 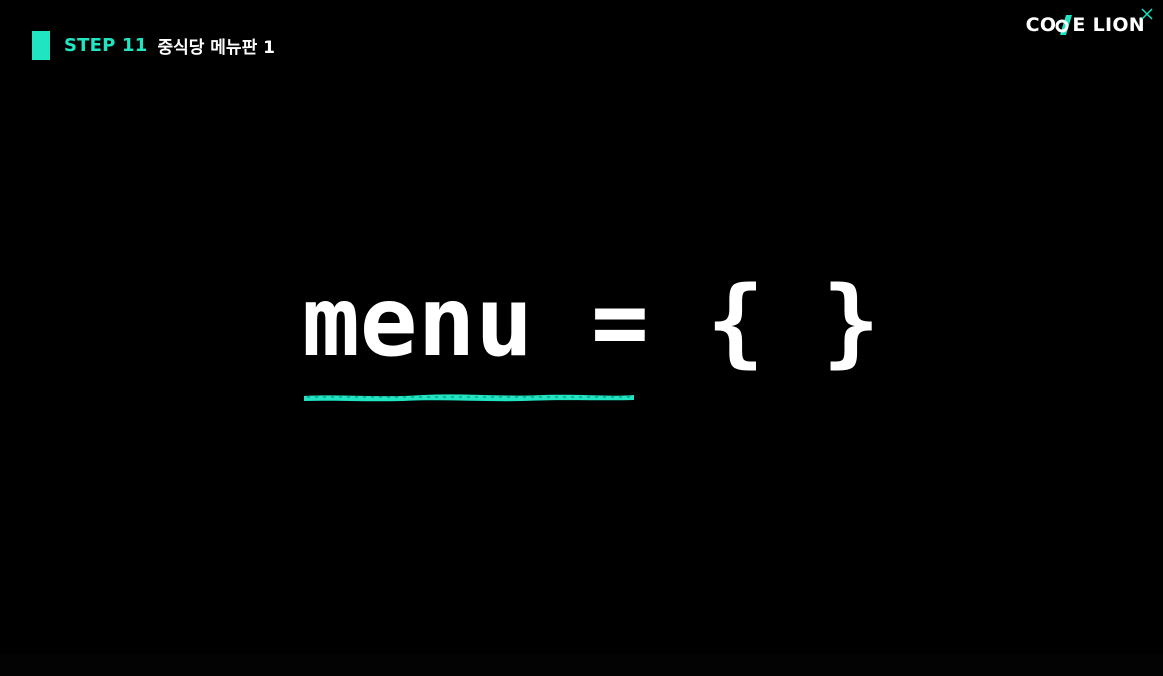 I want to click on step-header: STEP 11 중식당 메뉴판 1, so click(x=153, y=45).